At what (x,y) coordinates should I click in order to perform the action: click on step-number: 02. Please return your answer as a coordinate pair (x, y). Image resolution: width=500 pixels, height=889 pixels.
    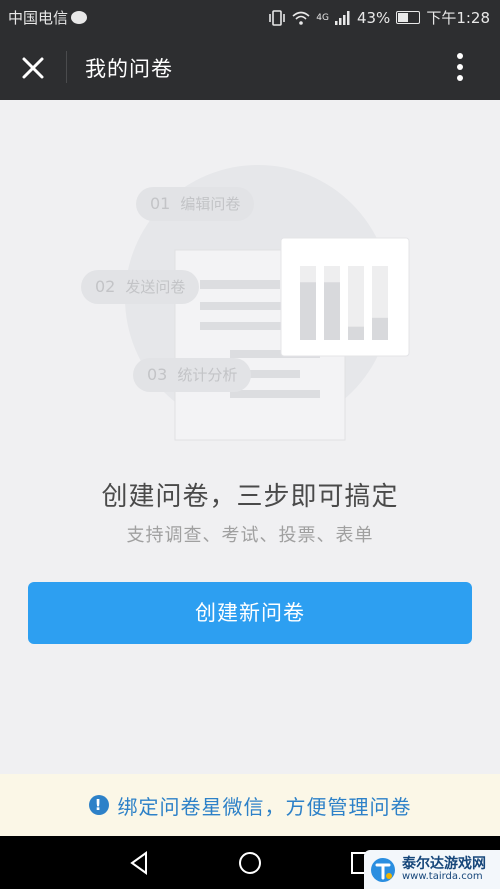
    Looking at the image, I should click on (105, 286).